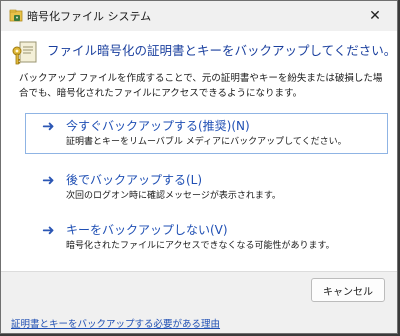 The width and height of the screenshot is (400, 336). Describe the element at coordinates (158, 126) in the screenshot. I see `option-title: 今すぐバックアップする(推奨)(N)` at that location.